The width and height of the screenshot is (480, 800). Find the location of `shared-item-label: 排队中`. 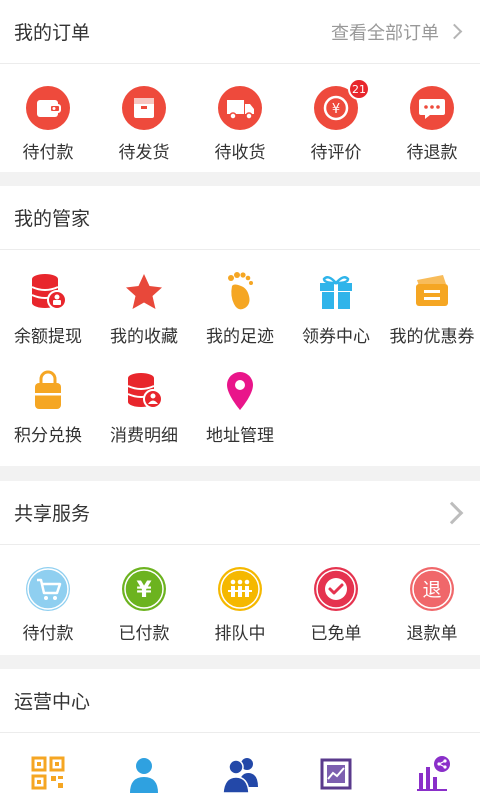

shared-item-label: 排队中 is located at coordinates (240, 634).